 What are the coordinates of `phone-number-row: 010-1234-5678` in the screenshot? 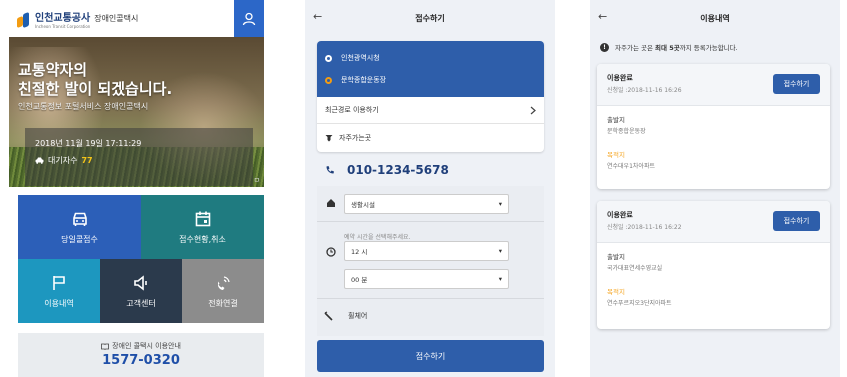 It's located at (387, 170).